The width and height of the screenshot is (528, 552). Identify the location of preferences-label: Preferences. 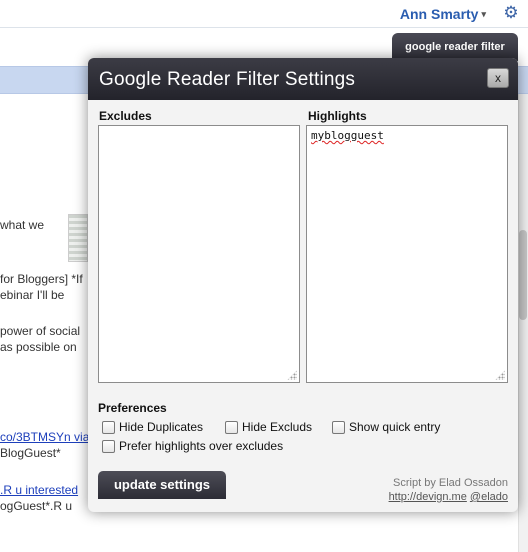
(132, 408).